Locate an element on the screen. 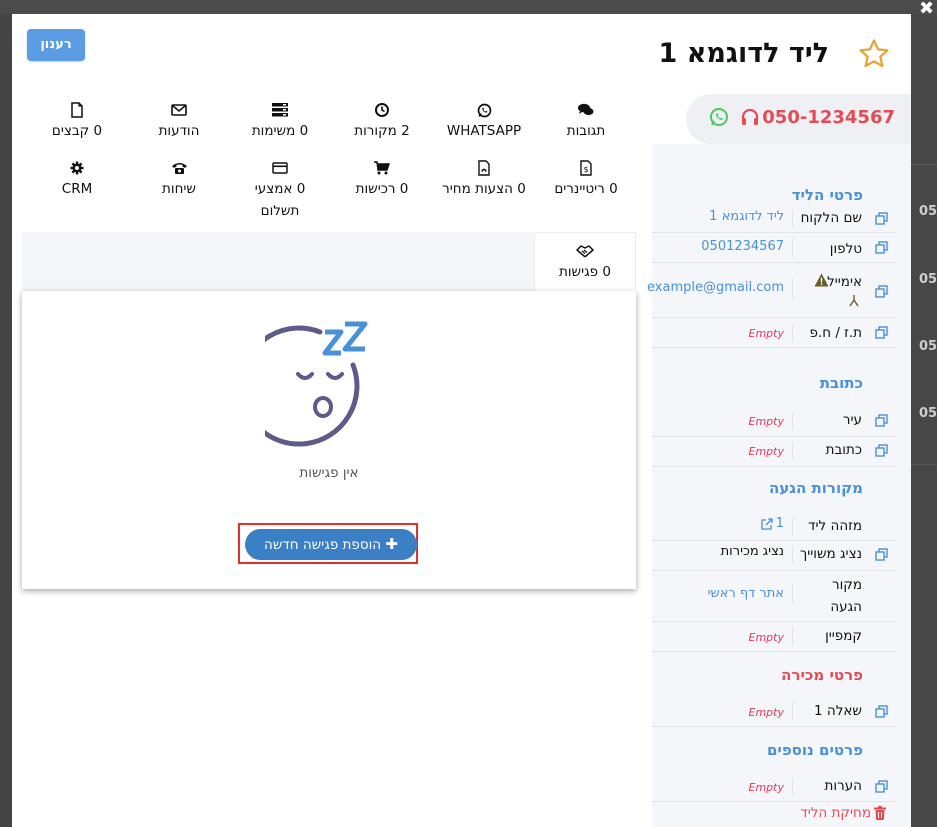 The image size is (937, 827). section-title-lead-details: פרטי הליד is located at coordinates (827, 195).